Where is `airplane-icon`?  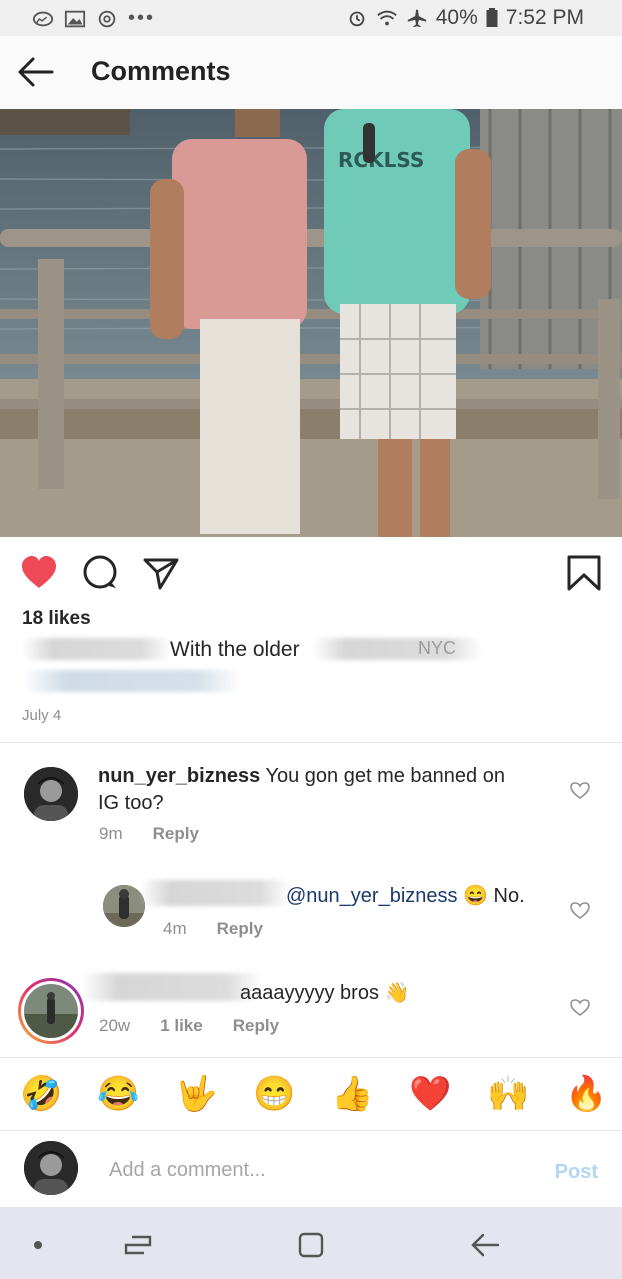
airplane-icon is located at coordinates (416, 18).